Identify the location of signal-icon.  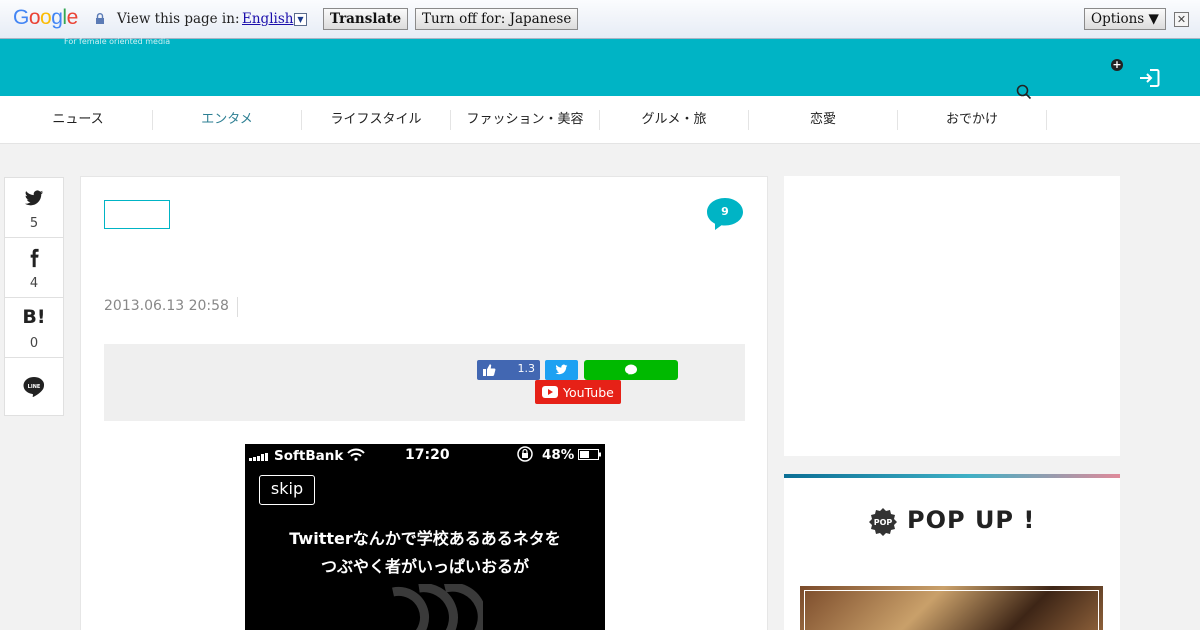
(258, 457).